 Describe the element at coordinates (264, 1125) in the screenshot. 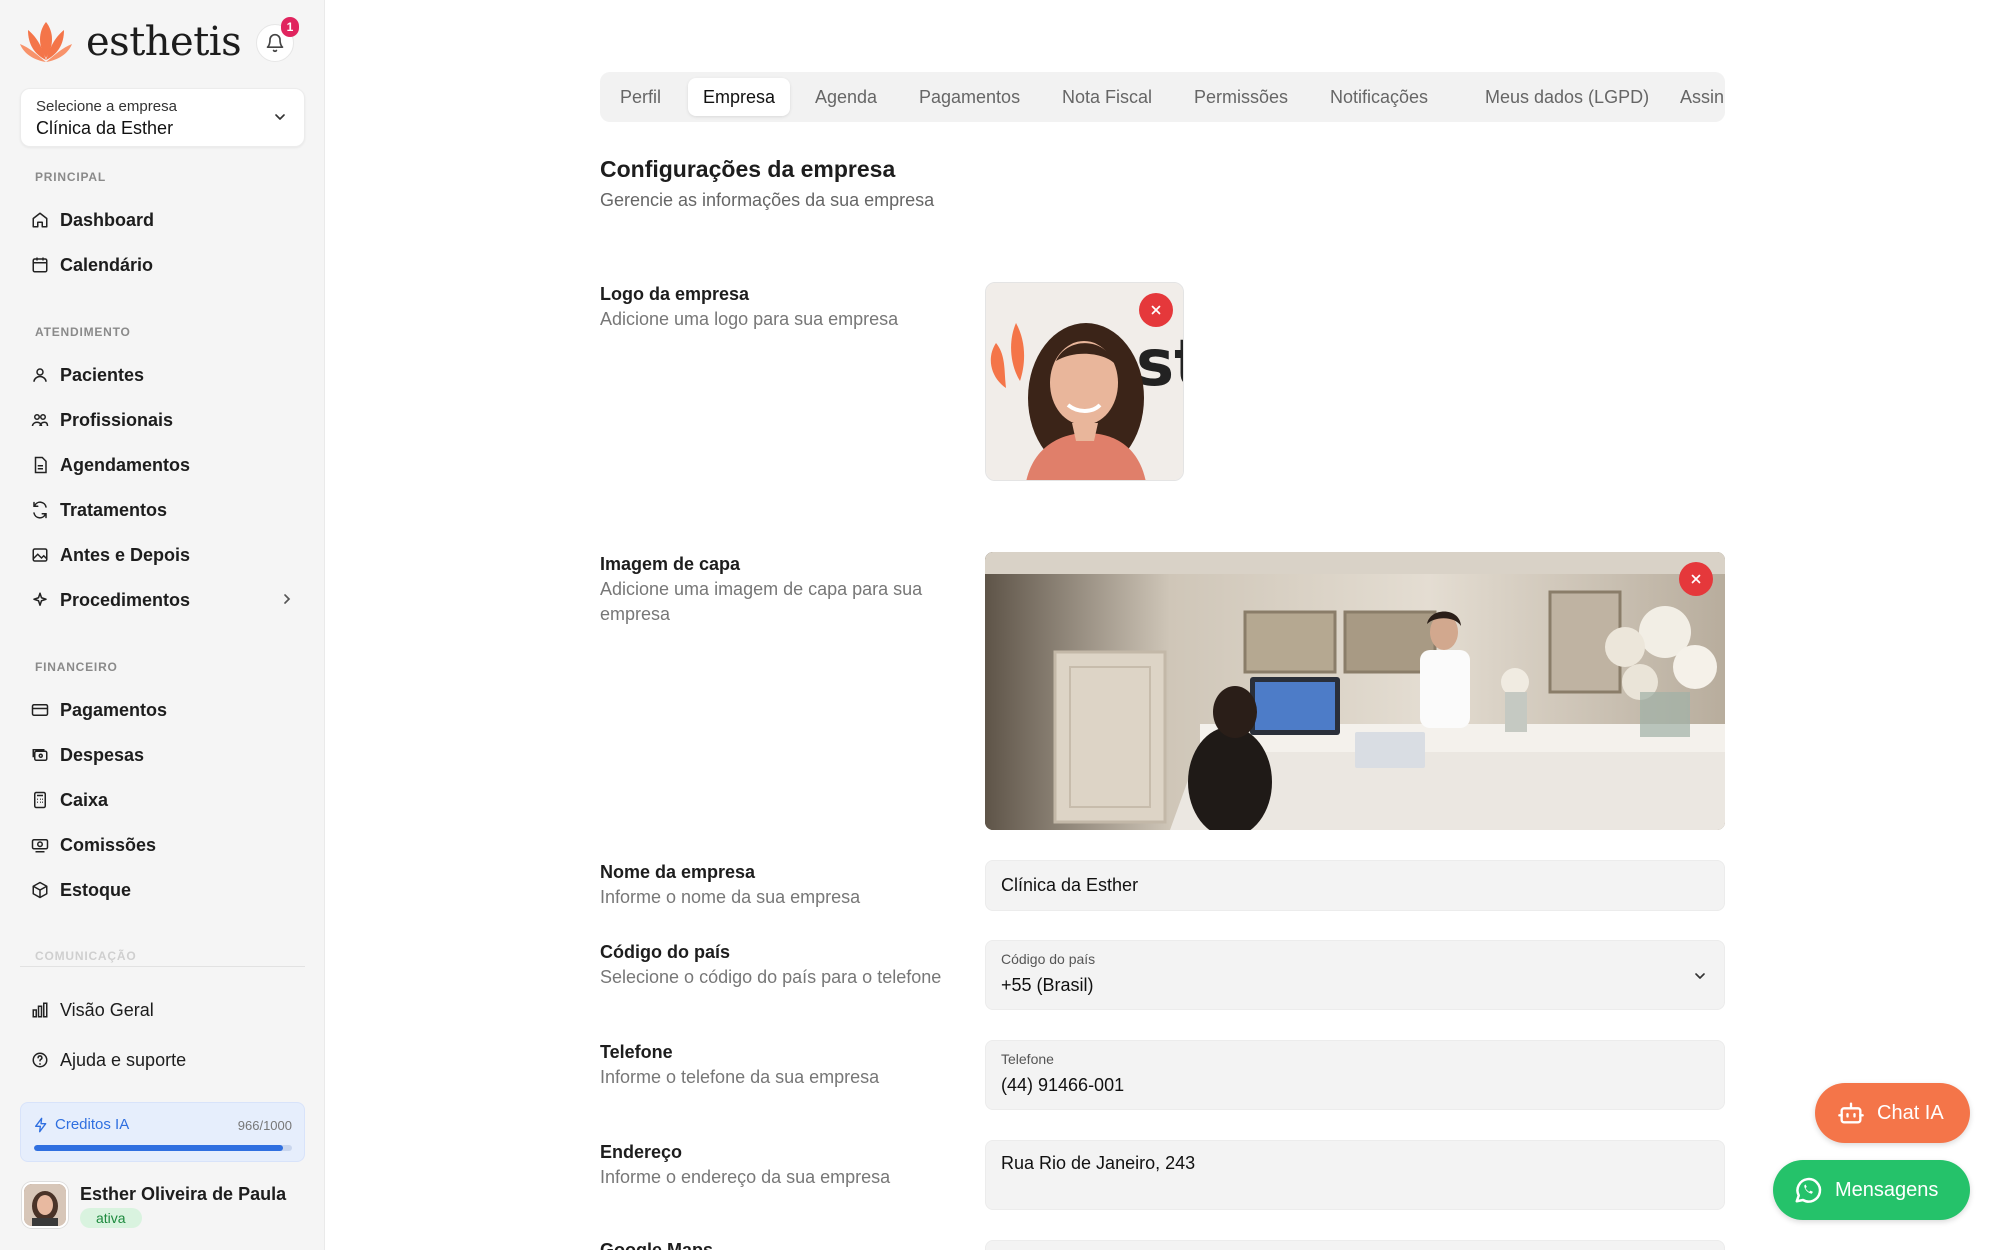

I see `ai-credits-value: 966/1000` at that location.